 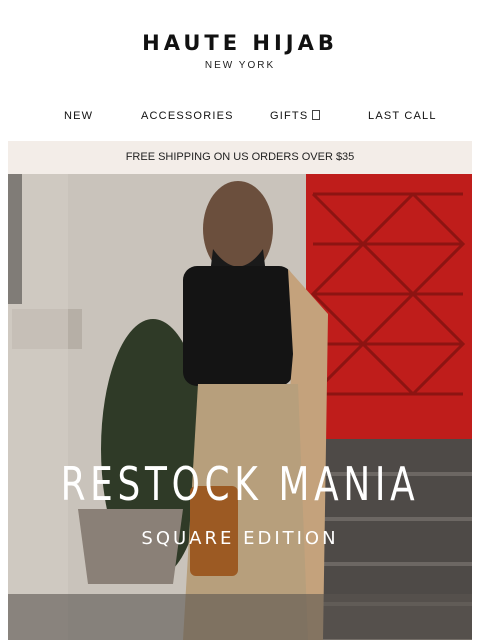 I want to click on shipping-banner: FREE SHIPPING ON US ORDERS OVER $35, so click(x=240, y=157).